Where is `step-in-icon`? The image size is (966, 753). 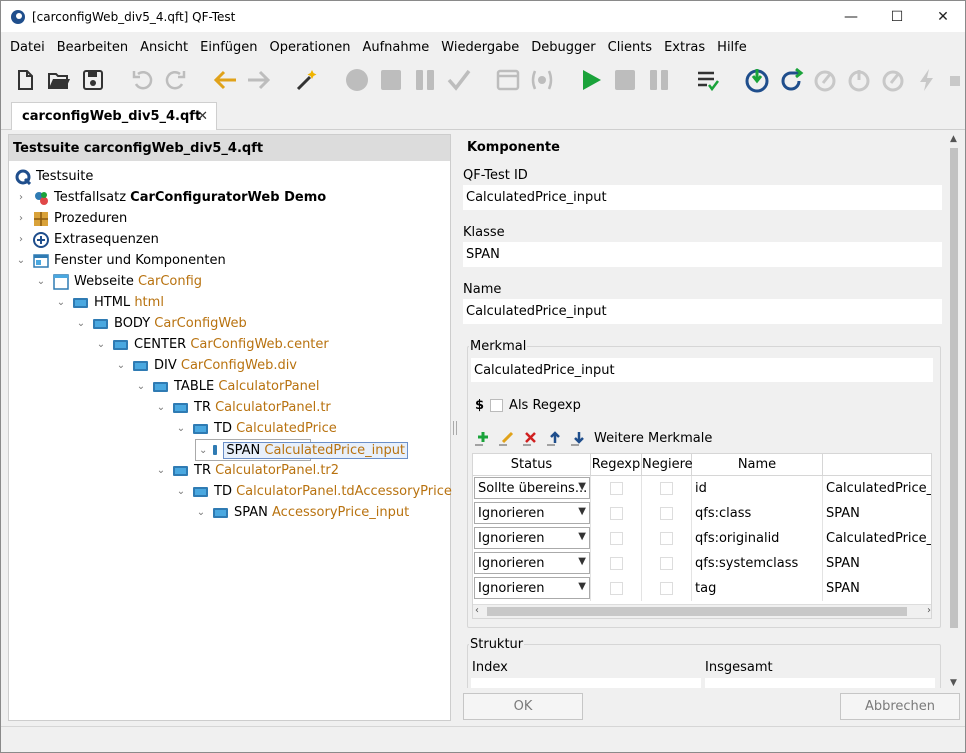
step-in-icon is located at coordinates (757, 80).